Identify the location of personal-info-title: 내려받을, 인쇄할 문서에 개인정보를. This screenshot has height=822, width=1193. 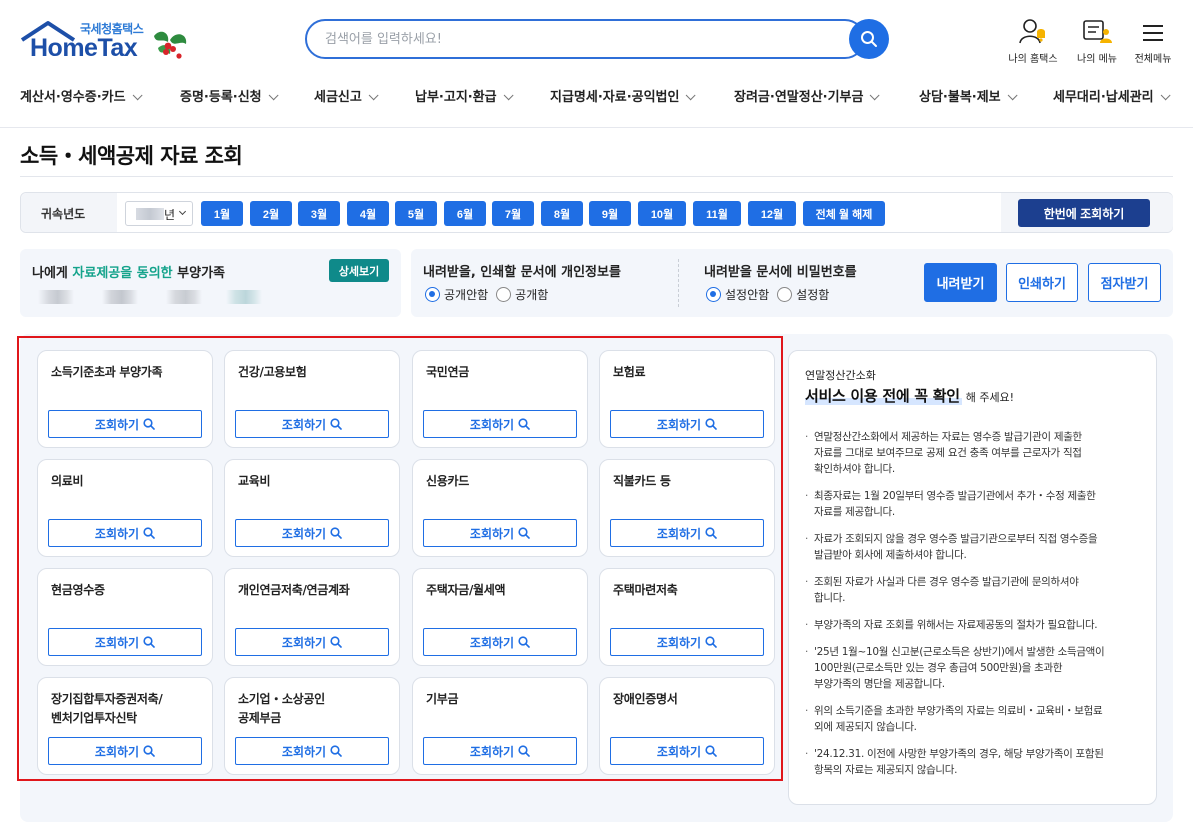
(522, 272).